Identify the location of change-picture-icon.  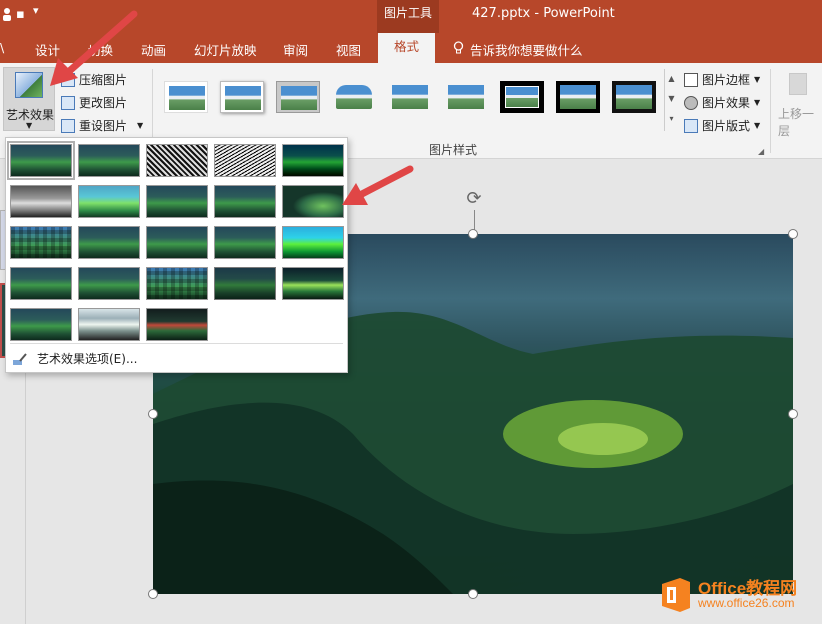
(68, 102).